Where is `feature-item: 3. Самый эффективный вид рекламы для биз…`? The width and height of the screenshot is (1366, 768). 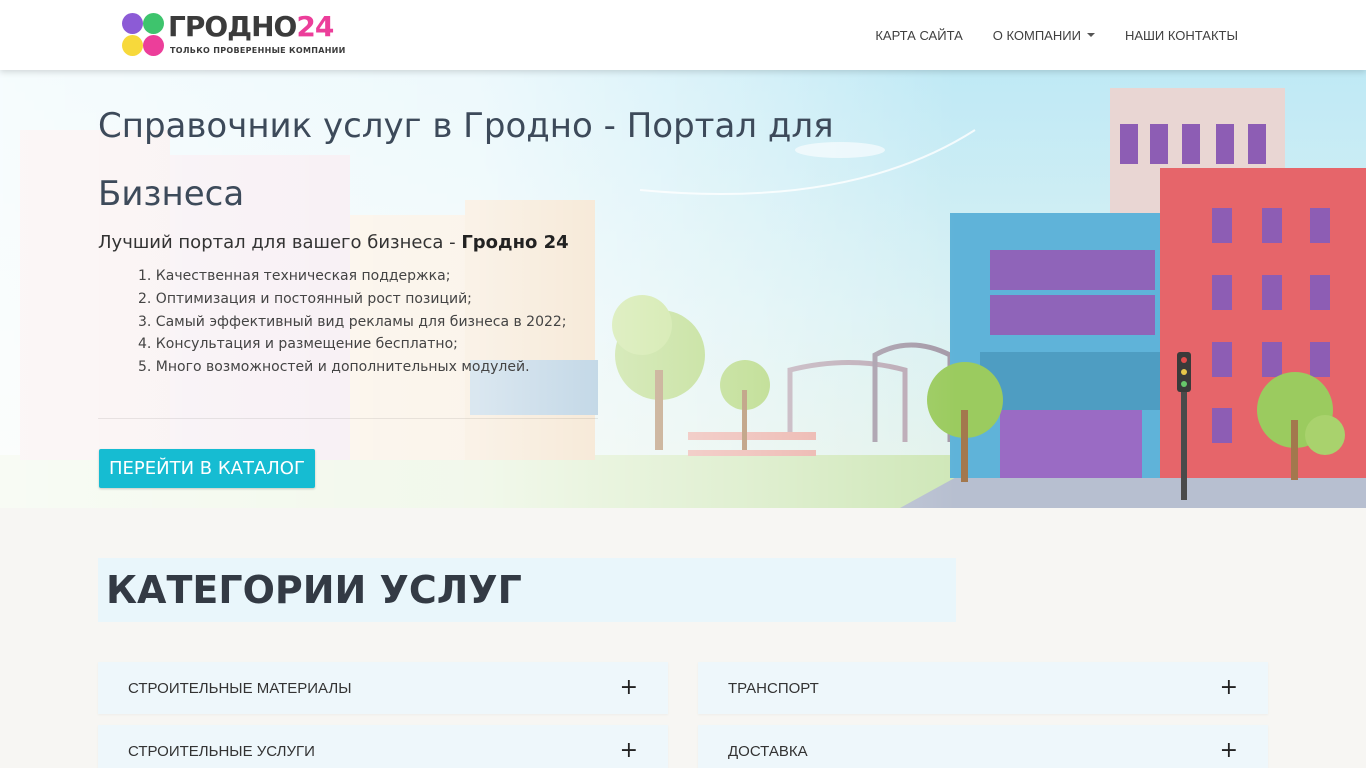 feature-item: 3. Самый эффективный вид рекламы для биз… is located at coordinates (352, 321).